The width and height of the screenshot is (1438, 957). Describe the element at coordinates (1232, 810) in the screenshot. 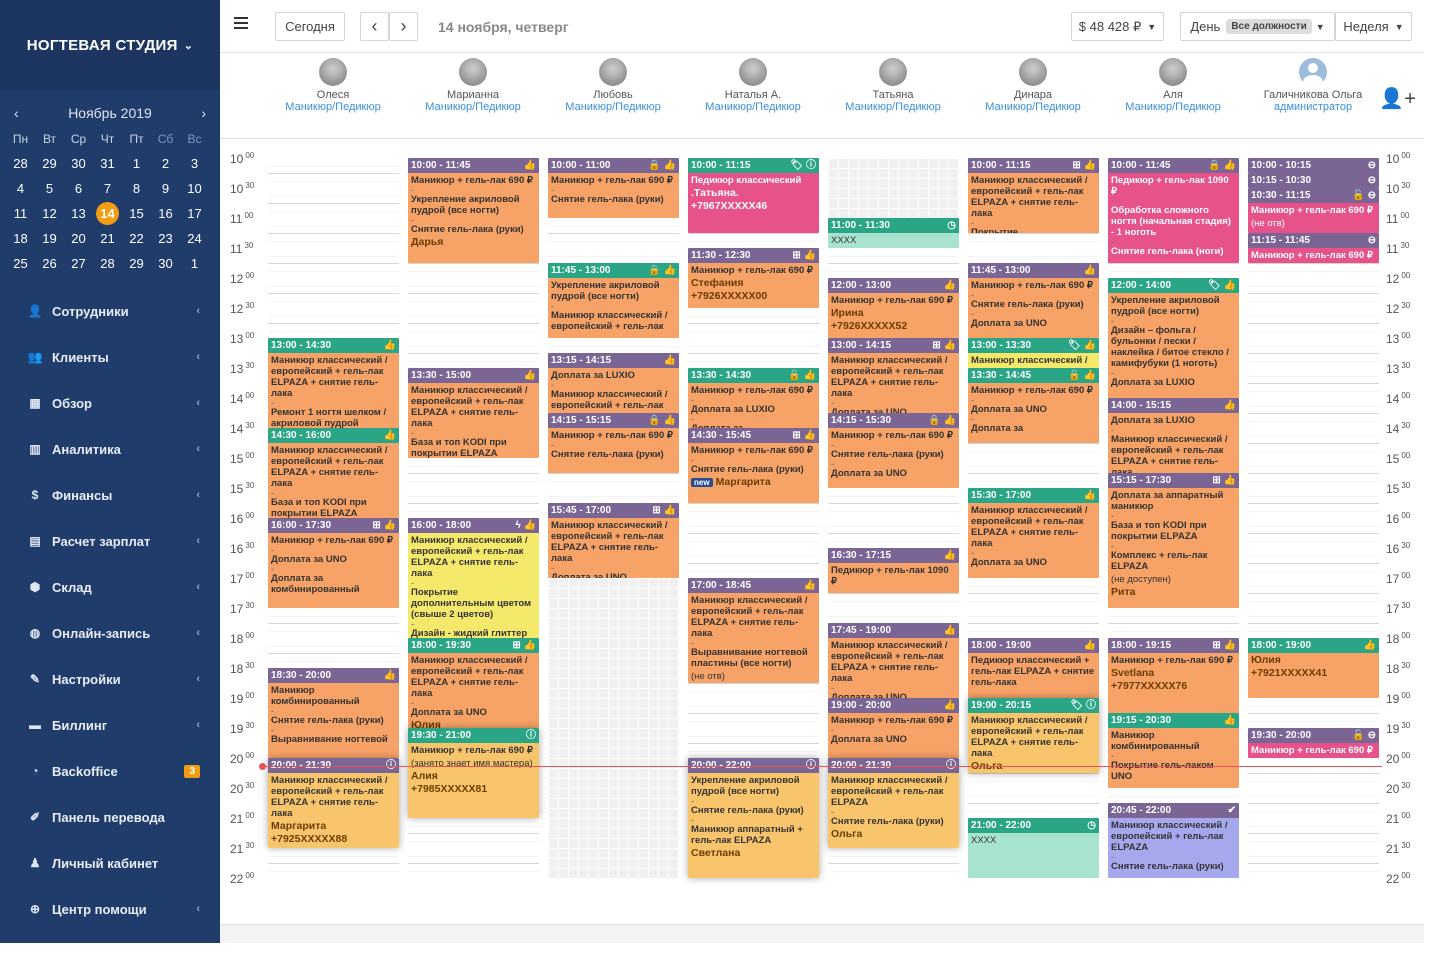

I see `status-icon: ✔` at that location.